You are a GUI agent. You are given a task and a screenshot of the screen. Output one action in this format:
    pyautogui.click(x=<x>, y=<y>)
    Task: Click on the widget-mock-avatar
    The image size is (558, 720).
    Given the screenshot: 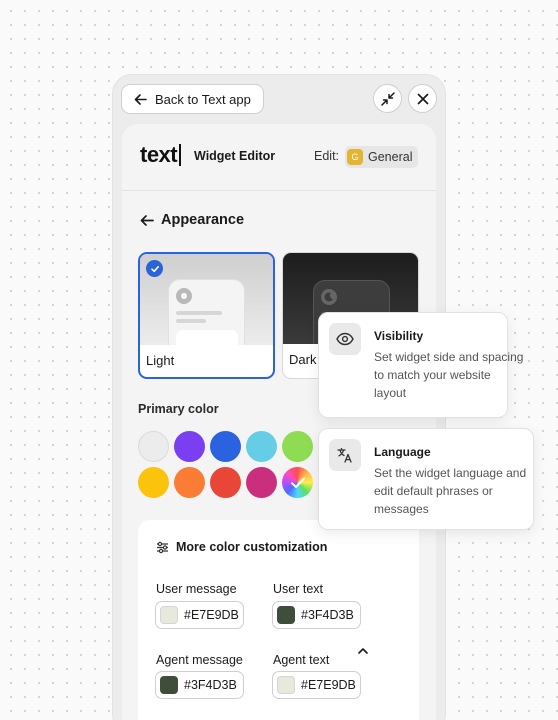 What is the action you would take?
    pyautogui.click(x=184, y=296)
    